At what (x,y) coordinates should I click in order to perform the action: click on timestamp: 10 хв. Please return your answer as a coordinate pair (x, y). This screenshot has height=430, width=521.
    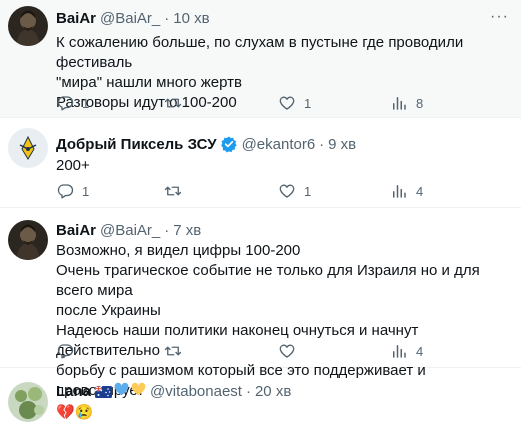
    Looking at the image, I should click on (191, 18).